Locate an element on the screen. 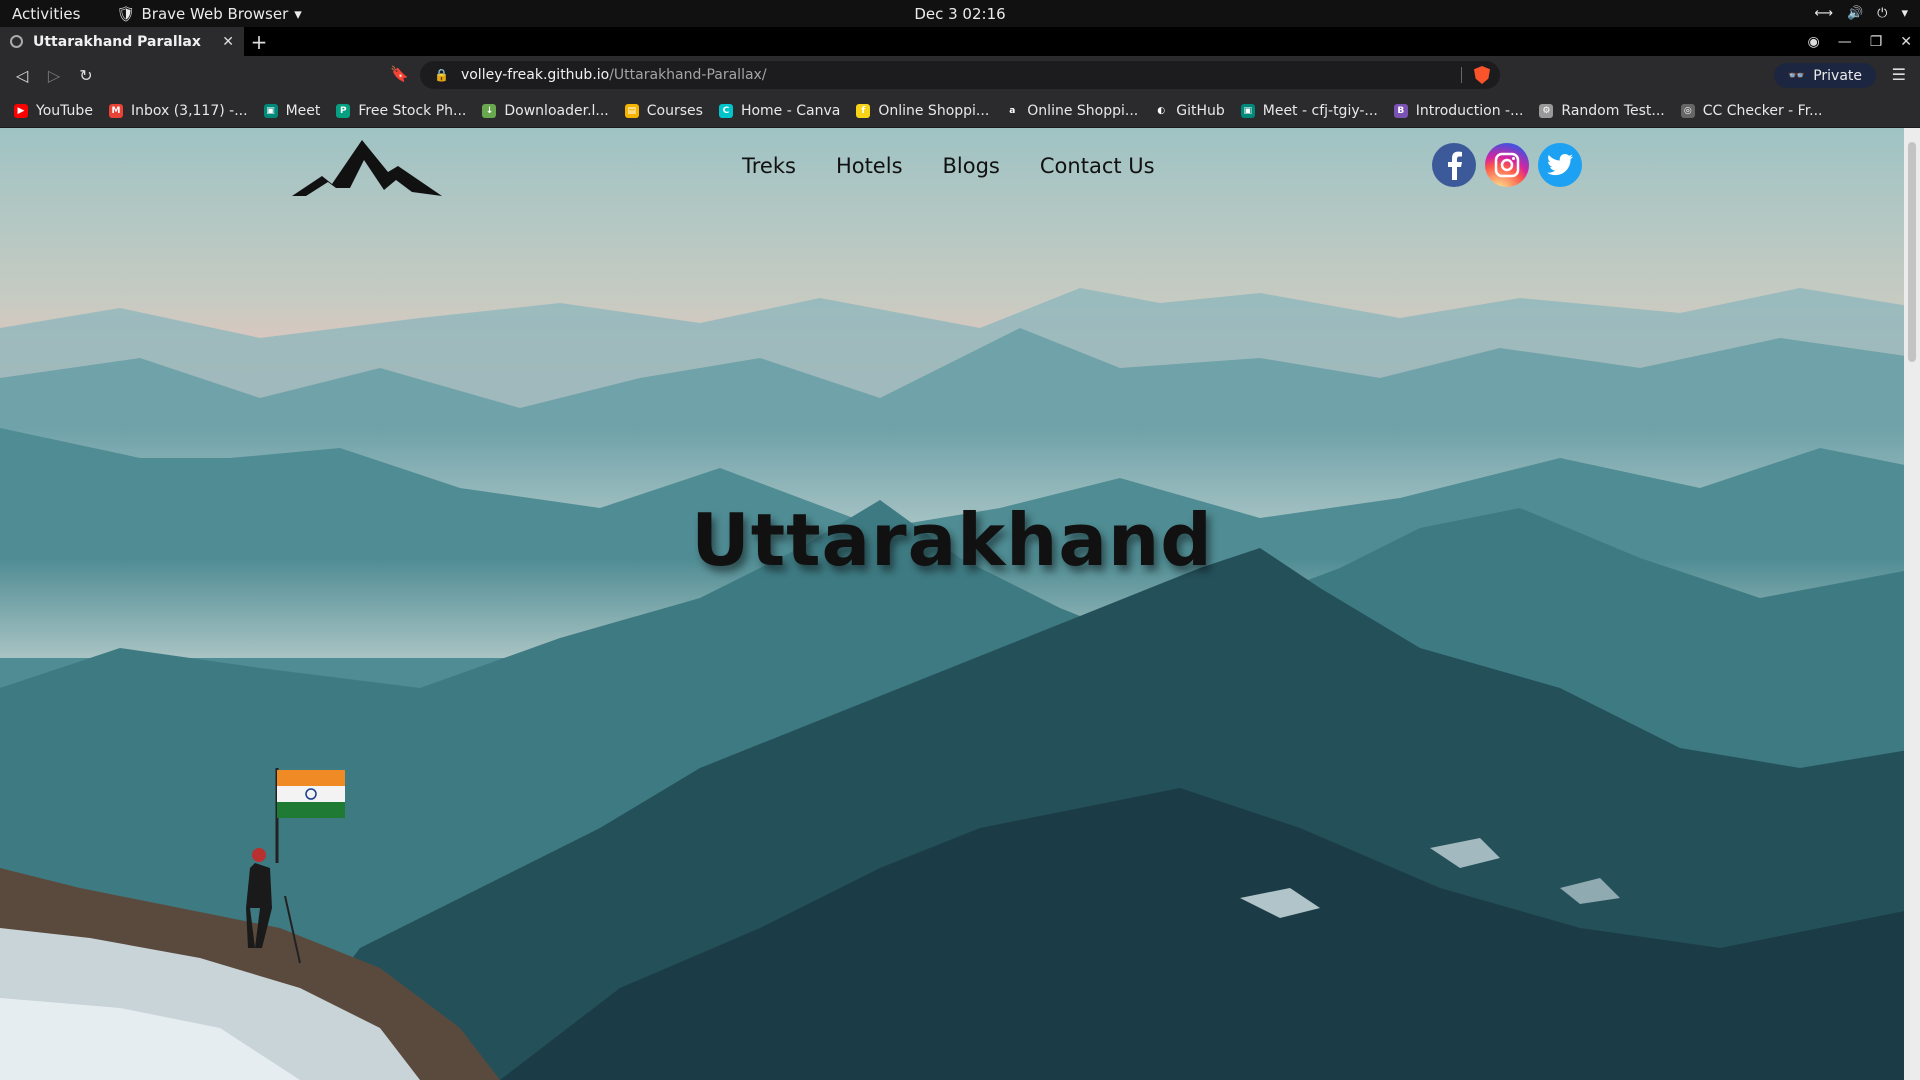 The width and height of the screenshot is (1920, 1080). bookmark-item: ▤ Courses is located at coordinates (663, 110).